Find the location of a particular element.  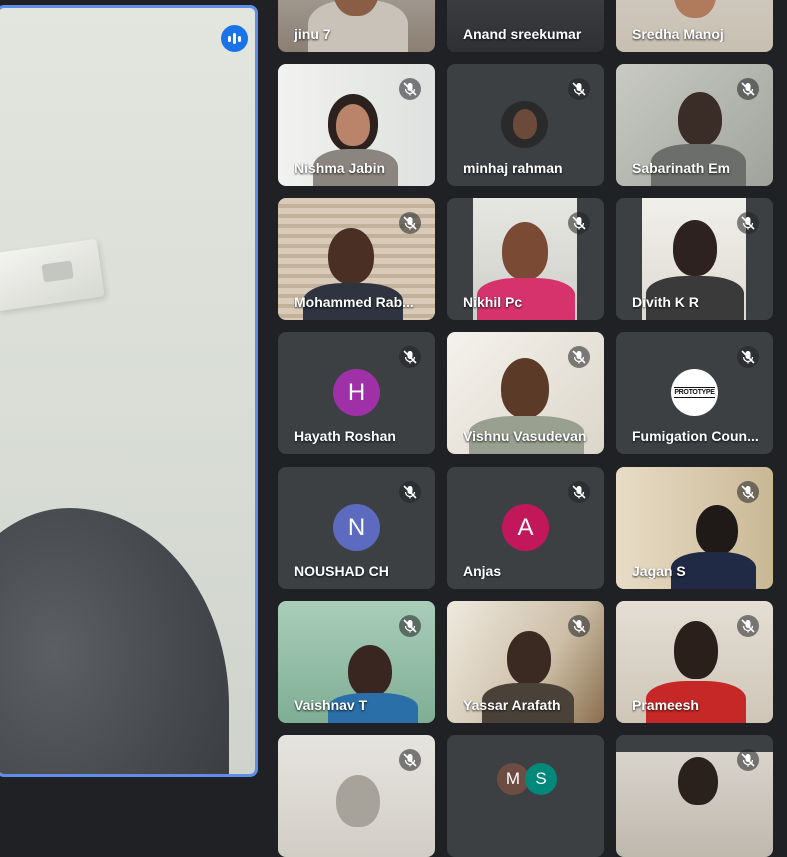

participant-name: jinu 7 is located at coordinates (312, 34).